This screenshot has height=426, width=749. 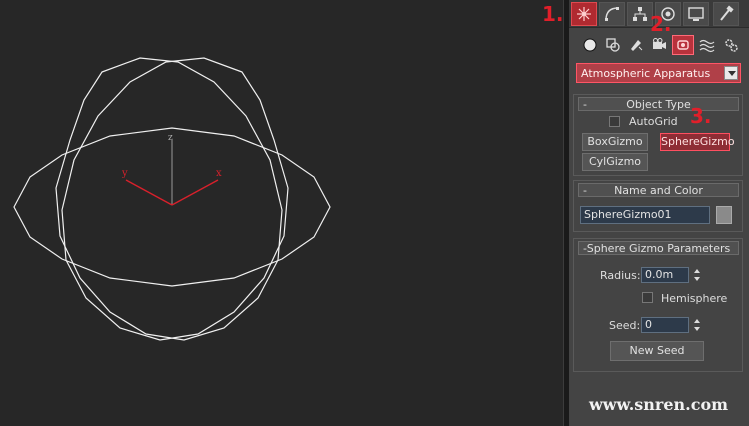 What do you see at coordinates (124, 173) in the screenshot?
I see `axis-y-label: y` at bounding box center [124, 173].